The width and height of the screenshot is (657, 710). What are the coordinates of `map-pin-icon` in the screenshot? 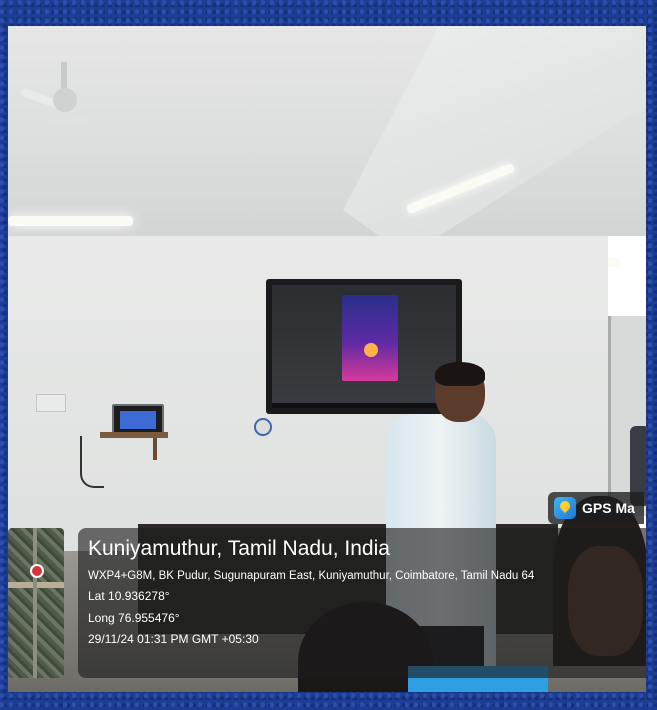 It's located at (565, 508).